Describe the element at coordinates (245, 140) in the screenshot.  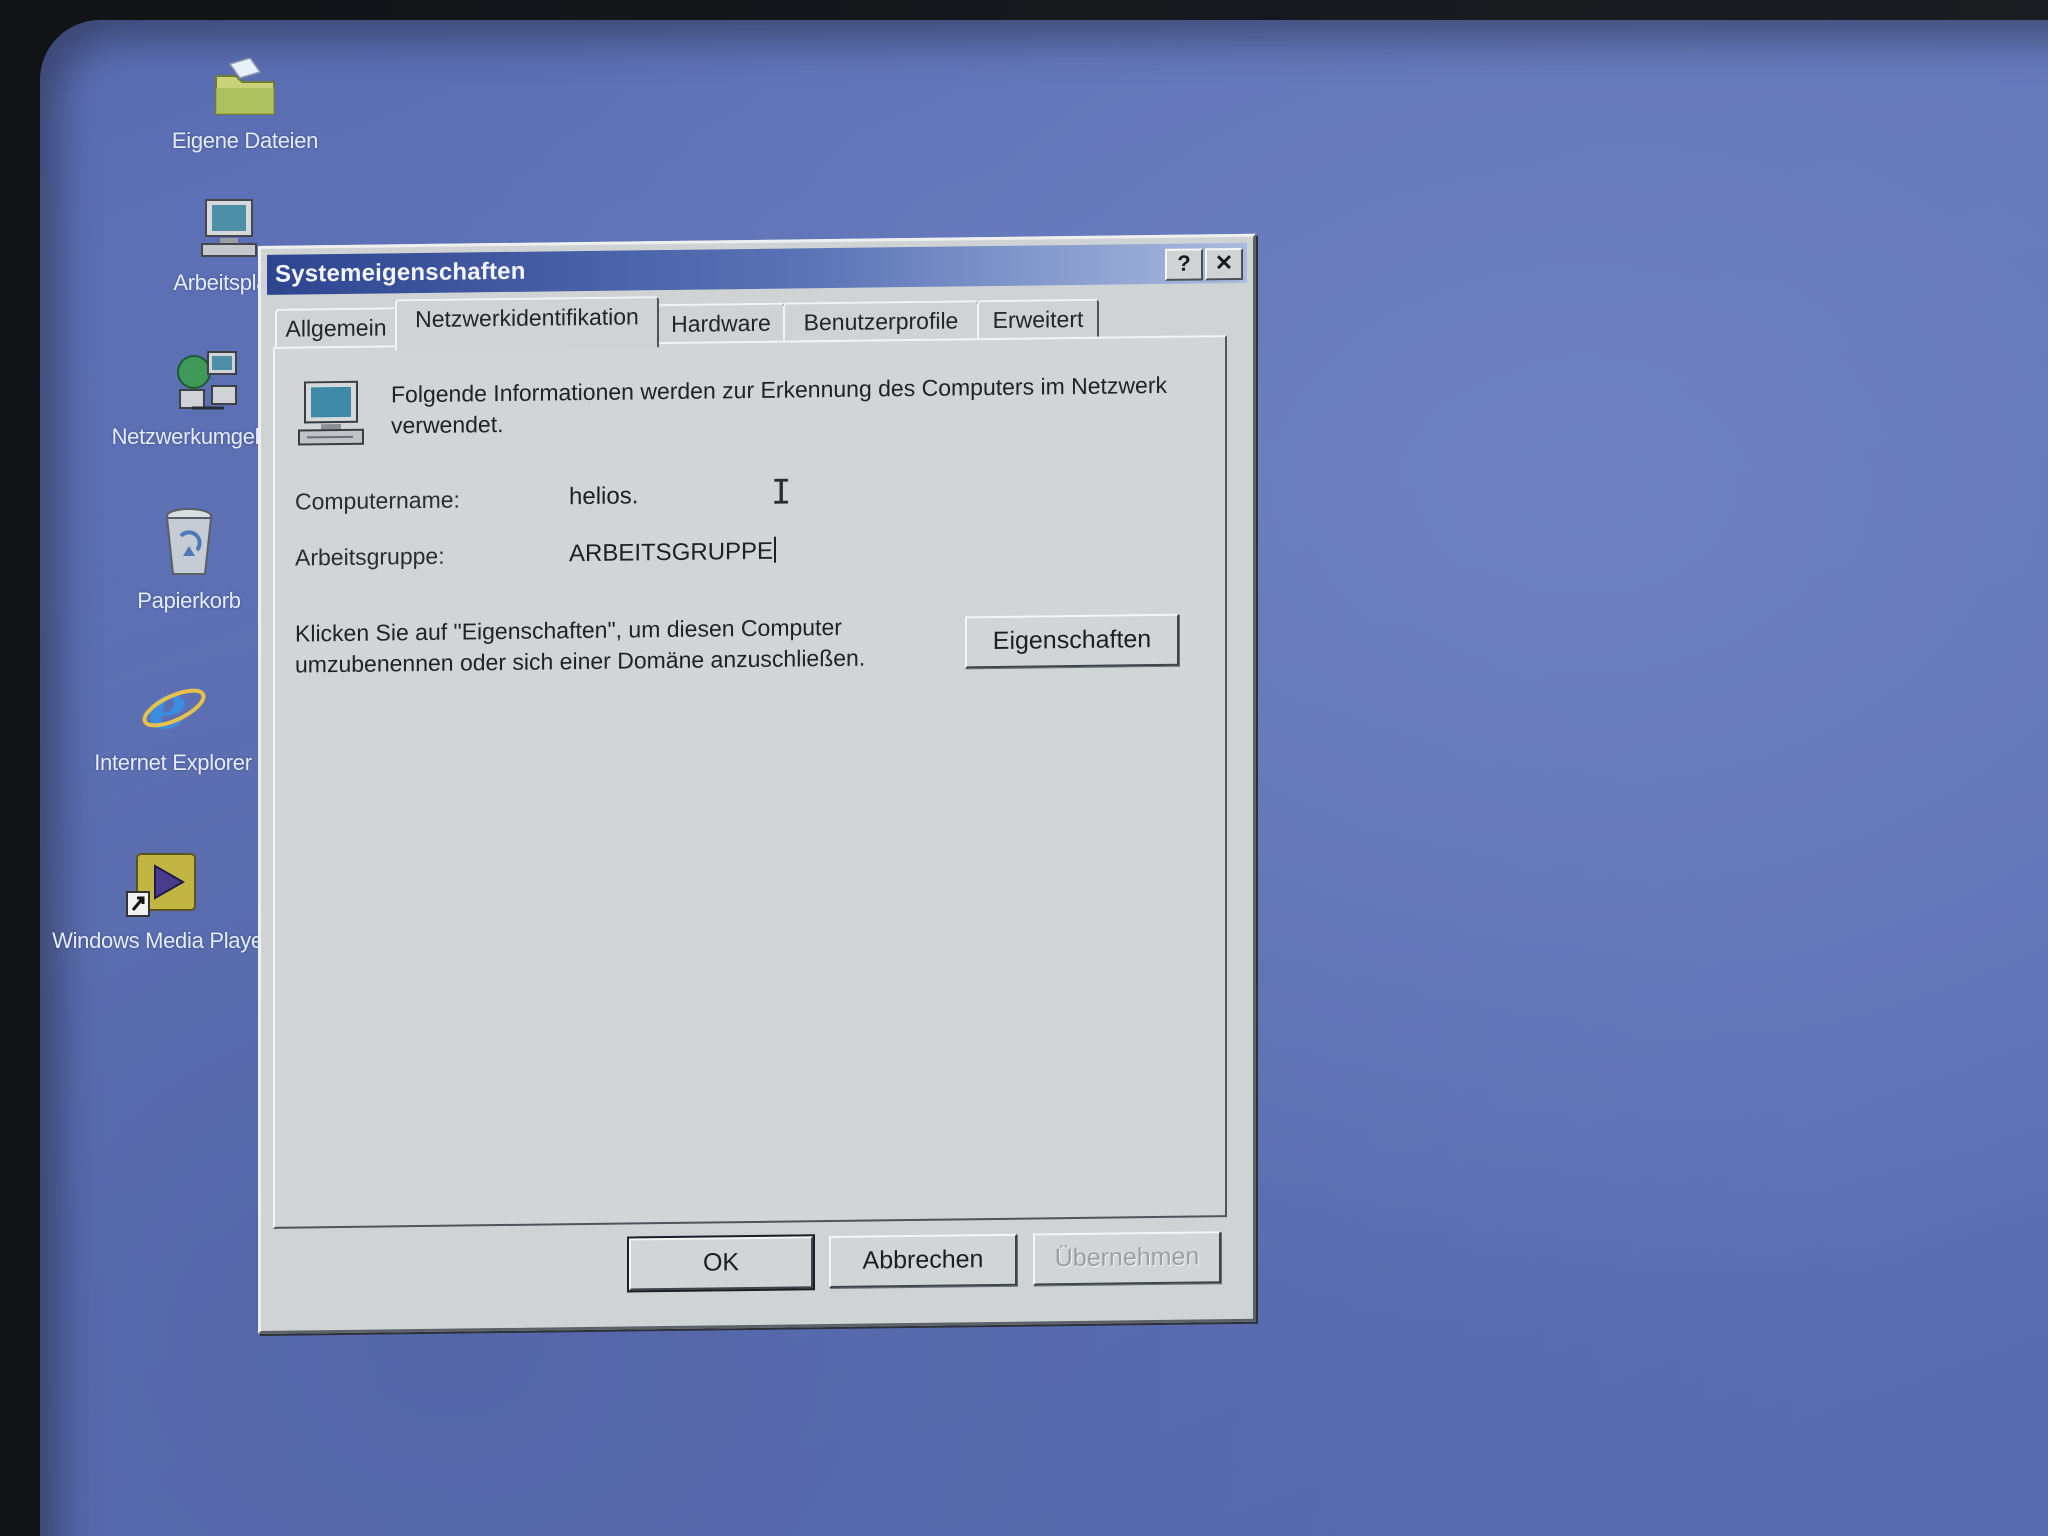
I see `desktop-icon-label: Eigene Dateien` at that location.